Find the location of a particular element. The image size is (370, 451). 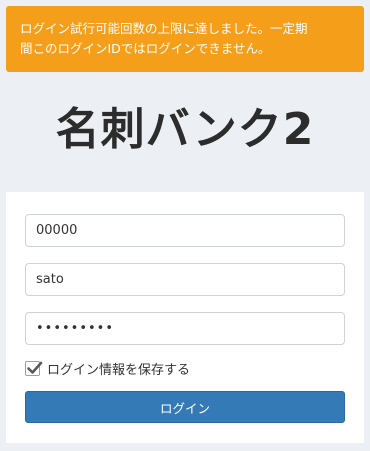

alert-line-2: 間このログインIDではログインできません。 is located at coordinates (145, 48).